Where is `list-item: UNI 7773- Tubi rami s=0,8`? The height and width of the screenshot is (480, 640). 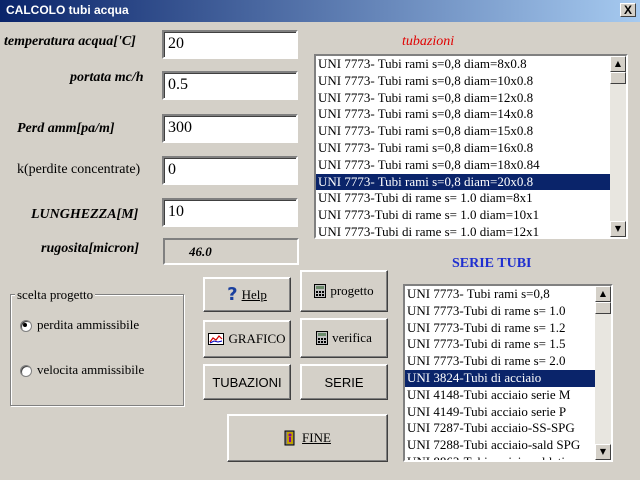
list-item: UNI 7773- Tubi rami s=0,8 is located at coordinates (500, 294).